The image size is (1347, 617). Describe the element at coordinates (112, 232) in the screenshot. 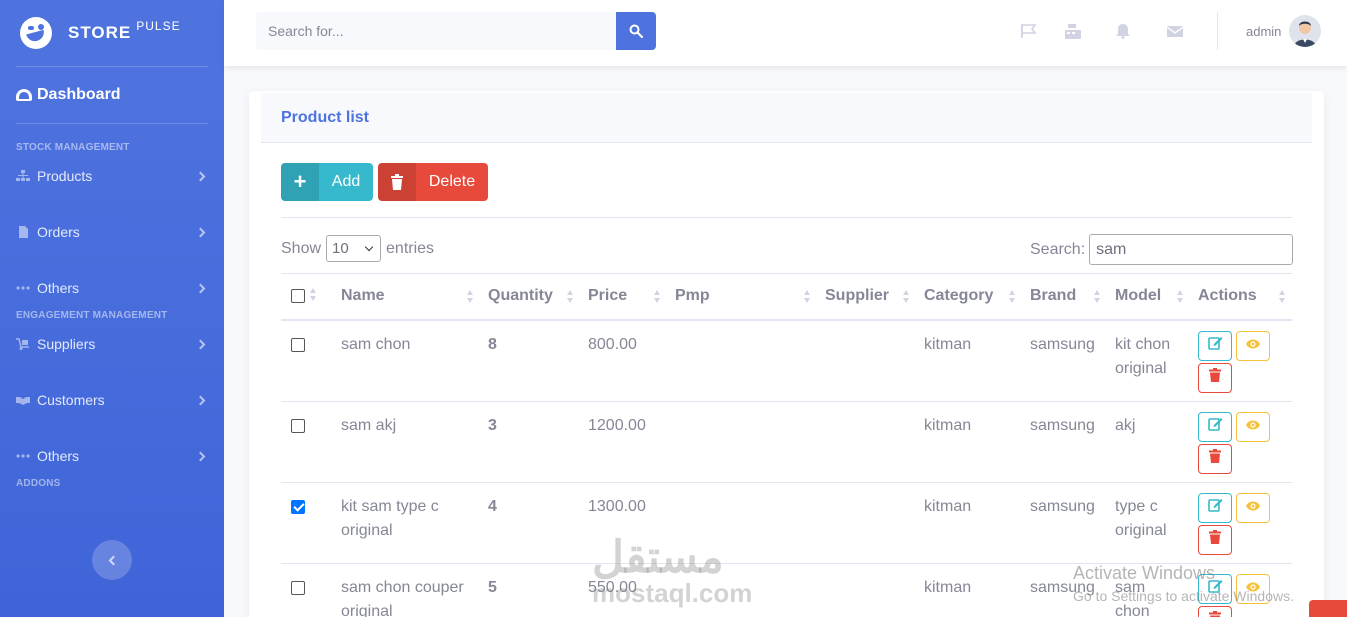

I see `sidebar-item-orders: Orders` at that location.